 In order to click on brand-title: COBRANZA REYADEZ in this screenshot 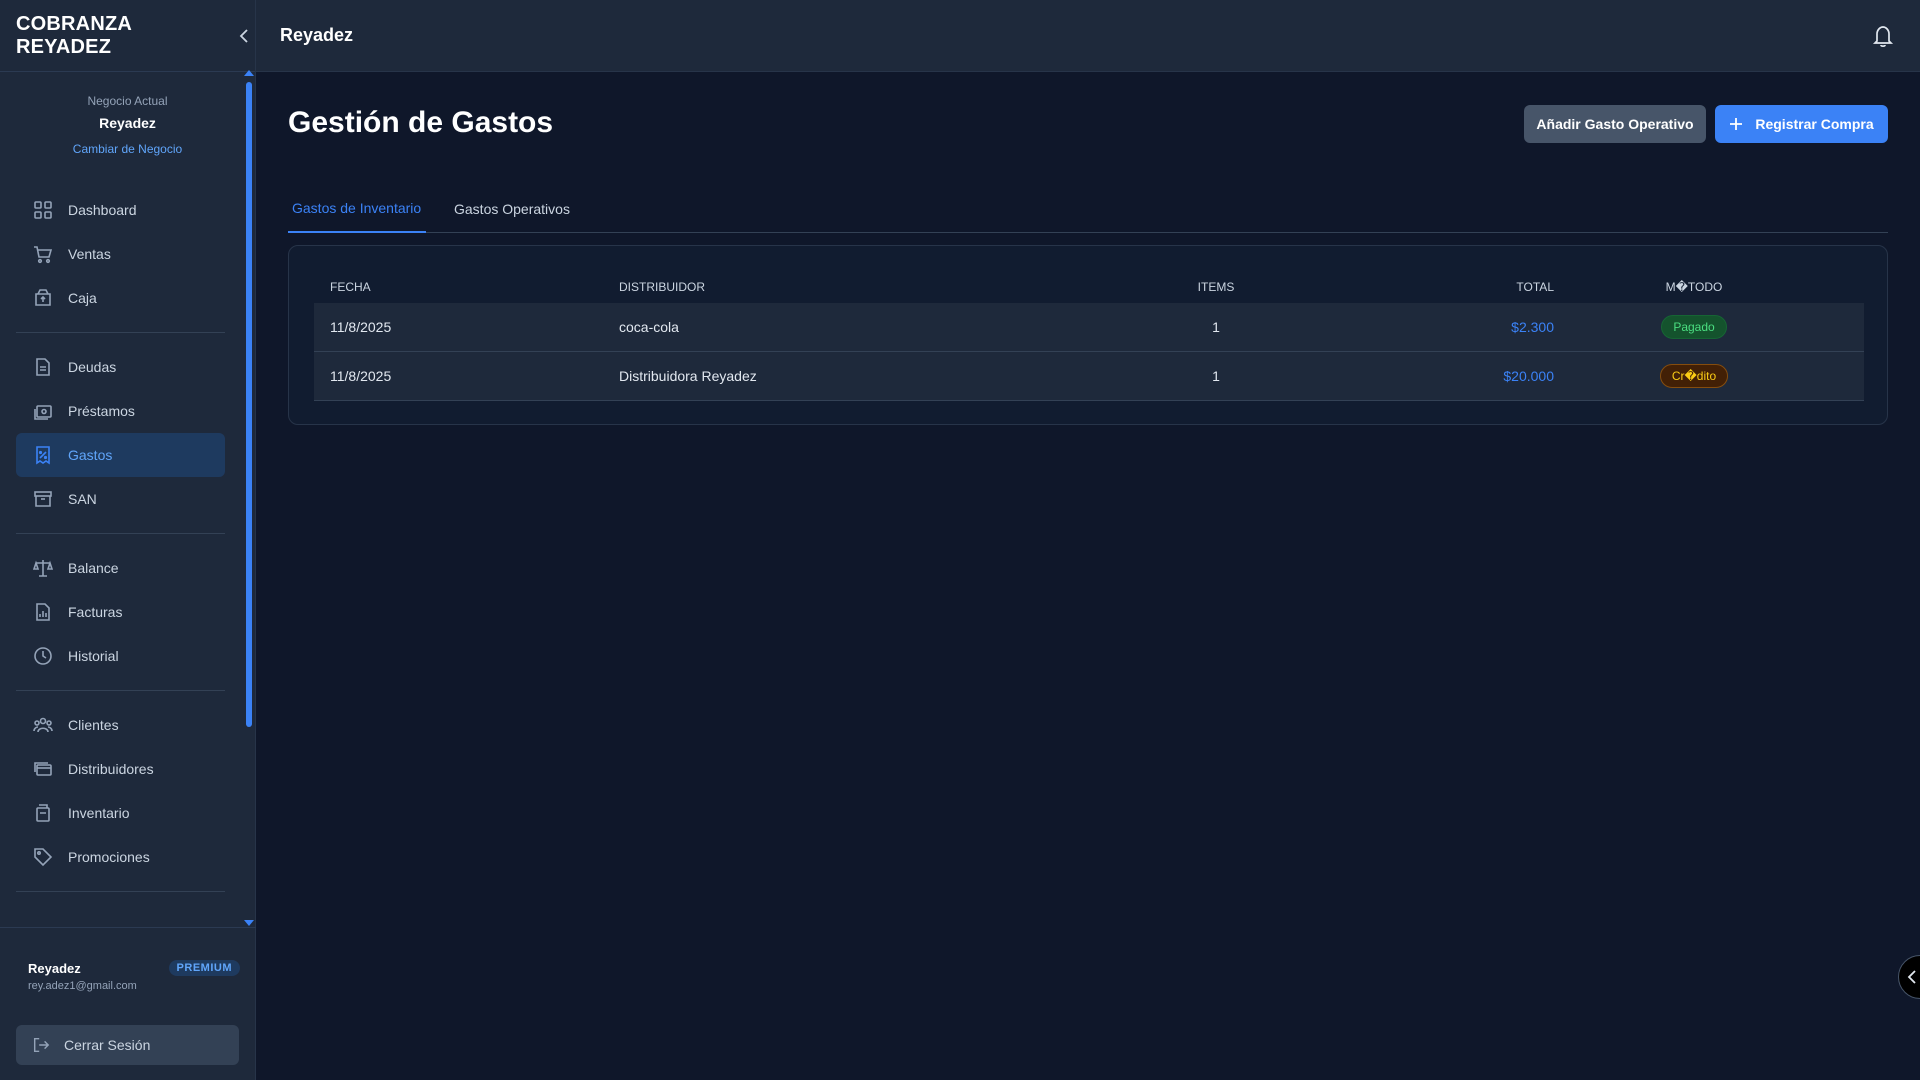, I will do `click(74, 35)`.